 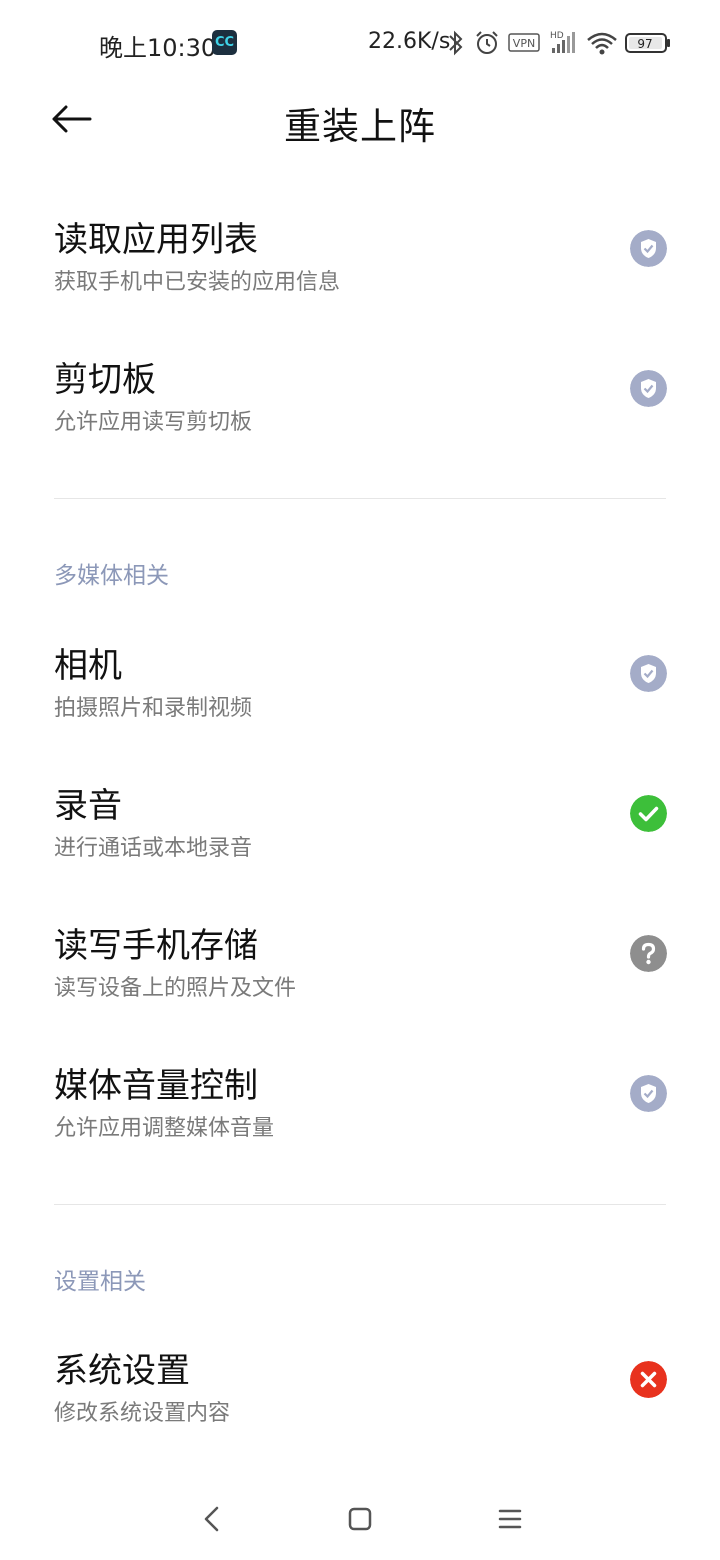 I want to click on permission-subtitle: 进行通话或本地录音, so click(x=153, y=848).